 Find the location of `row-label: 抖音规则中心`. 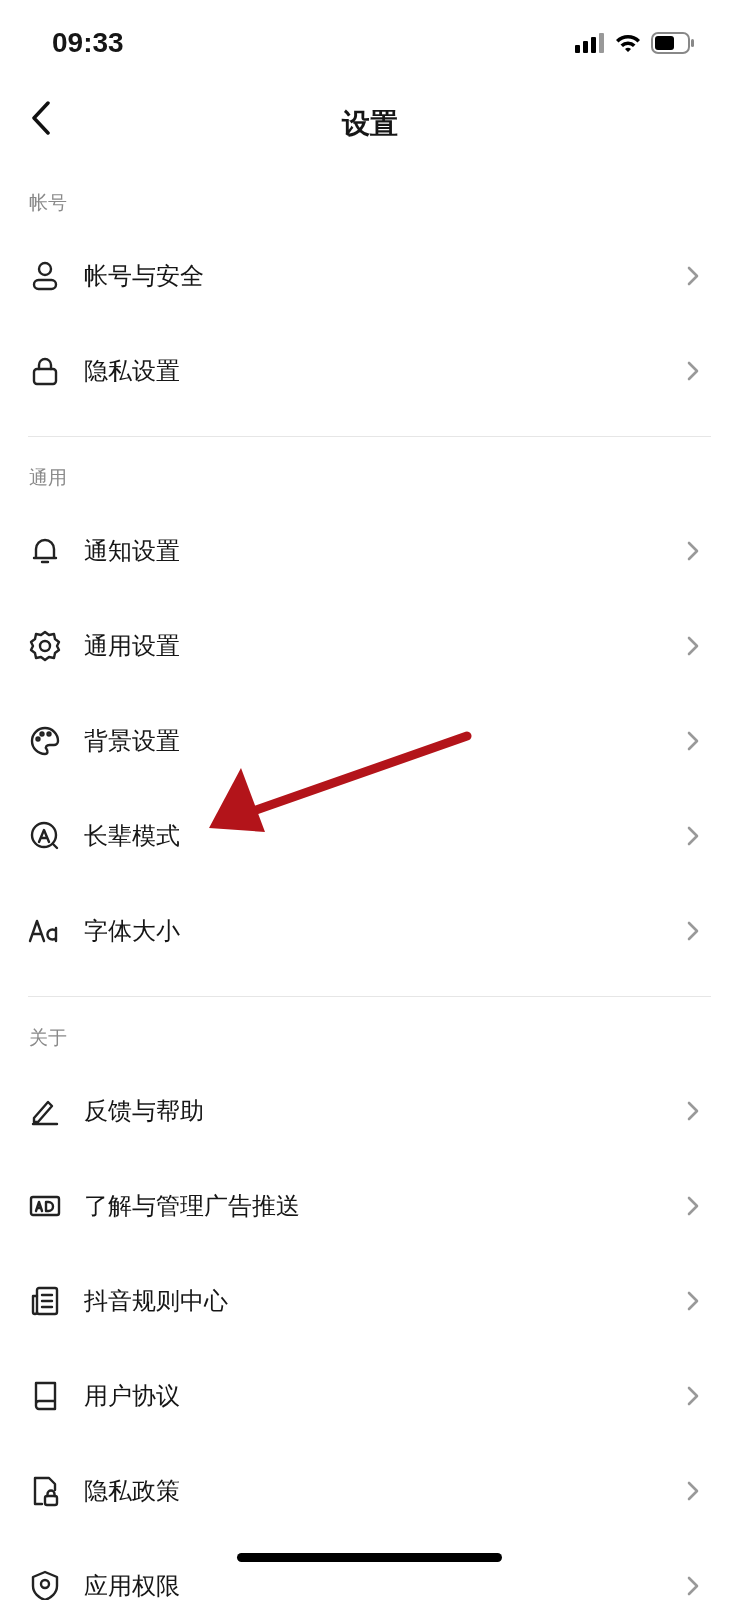

row-label: 抖音规则中心 is located at coordinates (156, 1301).